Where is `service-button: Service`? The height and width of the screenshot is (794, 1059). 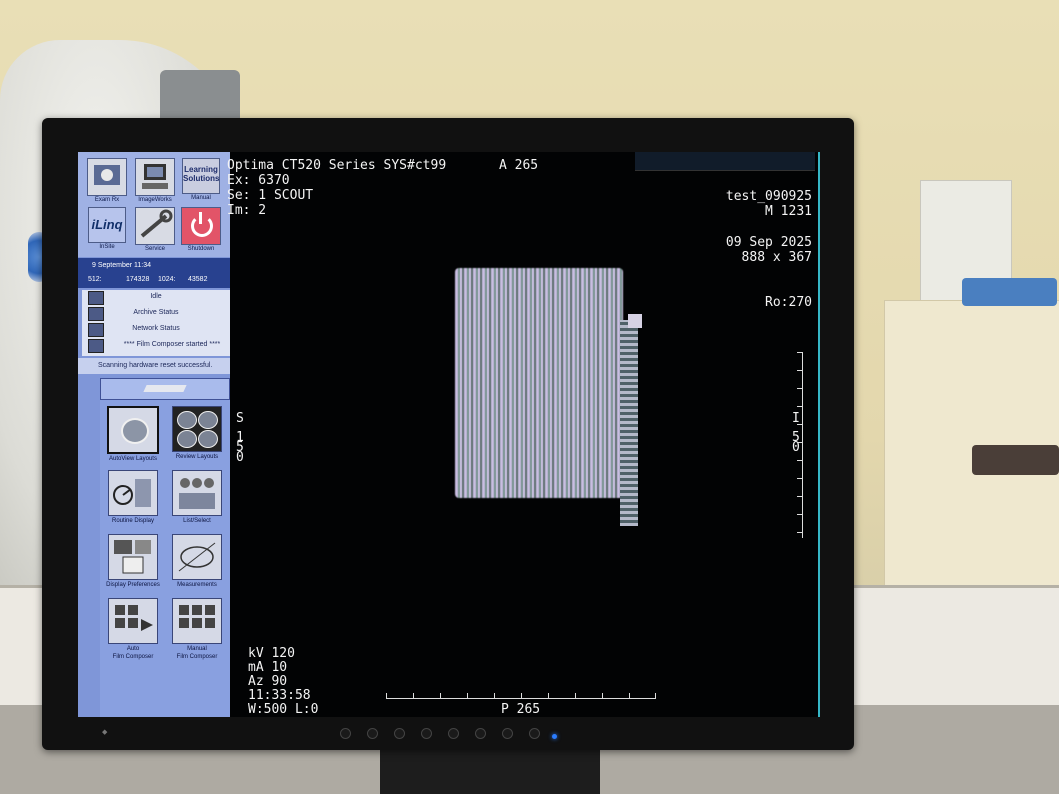
service-button: Service is located at coordinates (155, 232).